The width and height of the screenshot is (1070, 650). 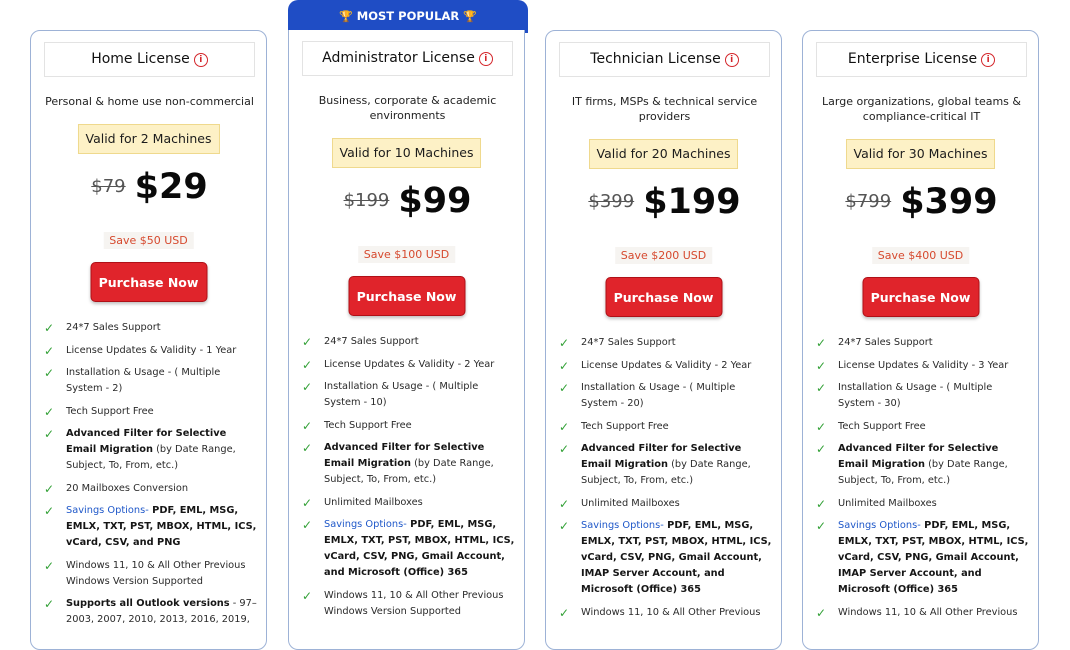 I want to click on feature-item: ✓ License Updates & Validity - 3 Year, so click(x=912, y=365).